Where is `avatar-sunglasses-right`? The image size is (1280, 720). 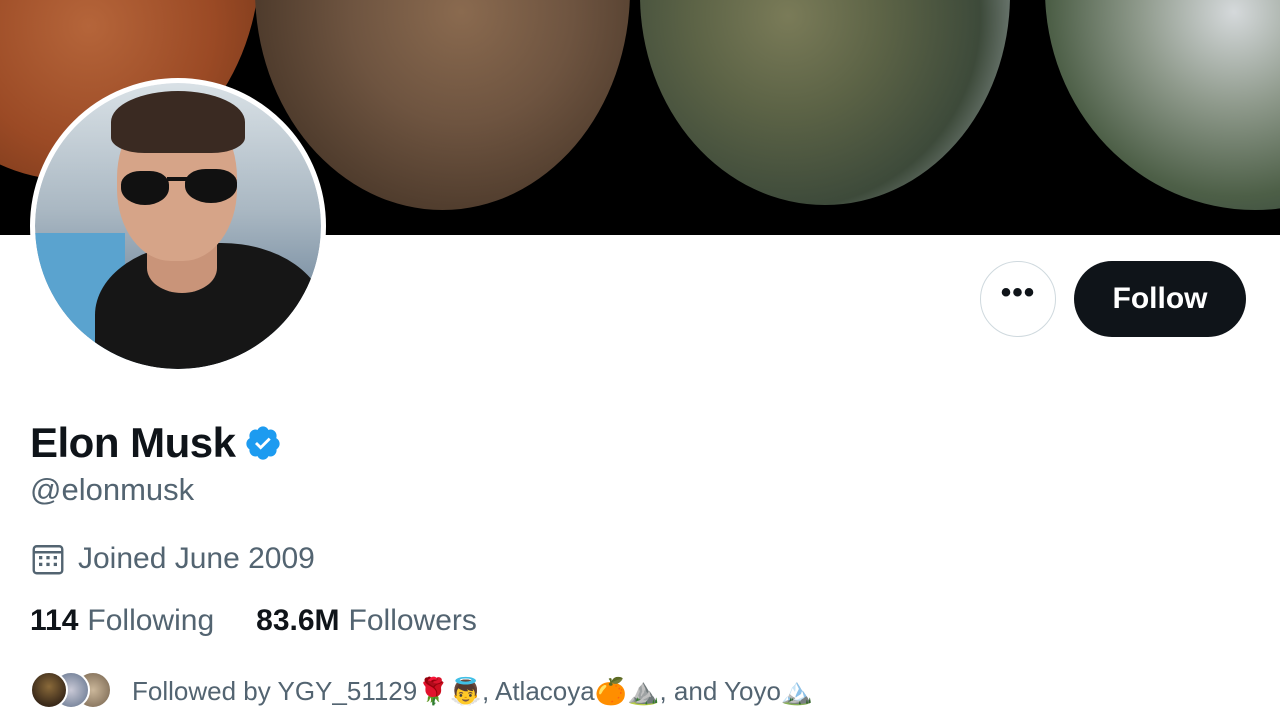 avatar-sunglasses-right is located at coordinates (211, 186).